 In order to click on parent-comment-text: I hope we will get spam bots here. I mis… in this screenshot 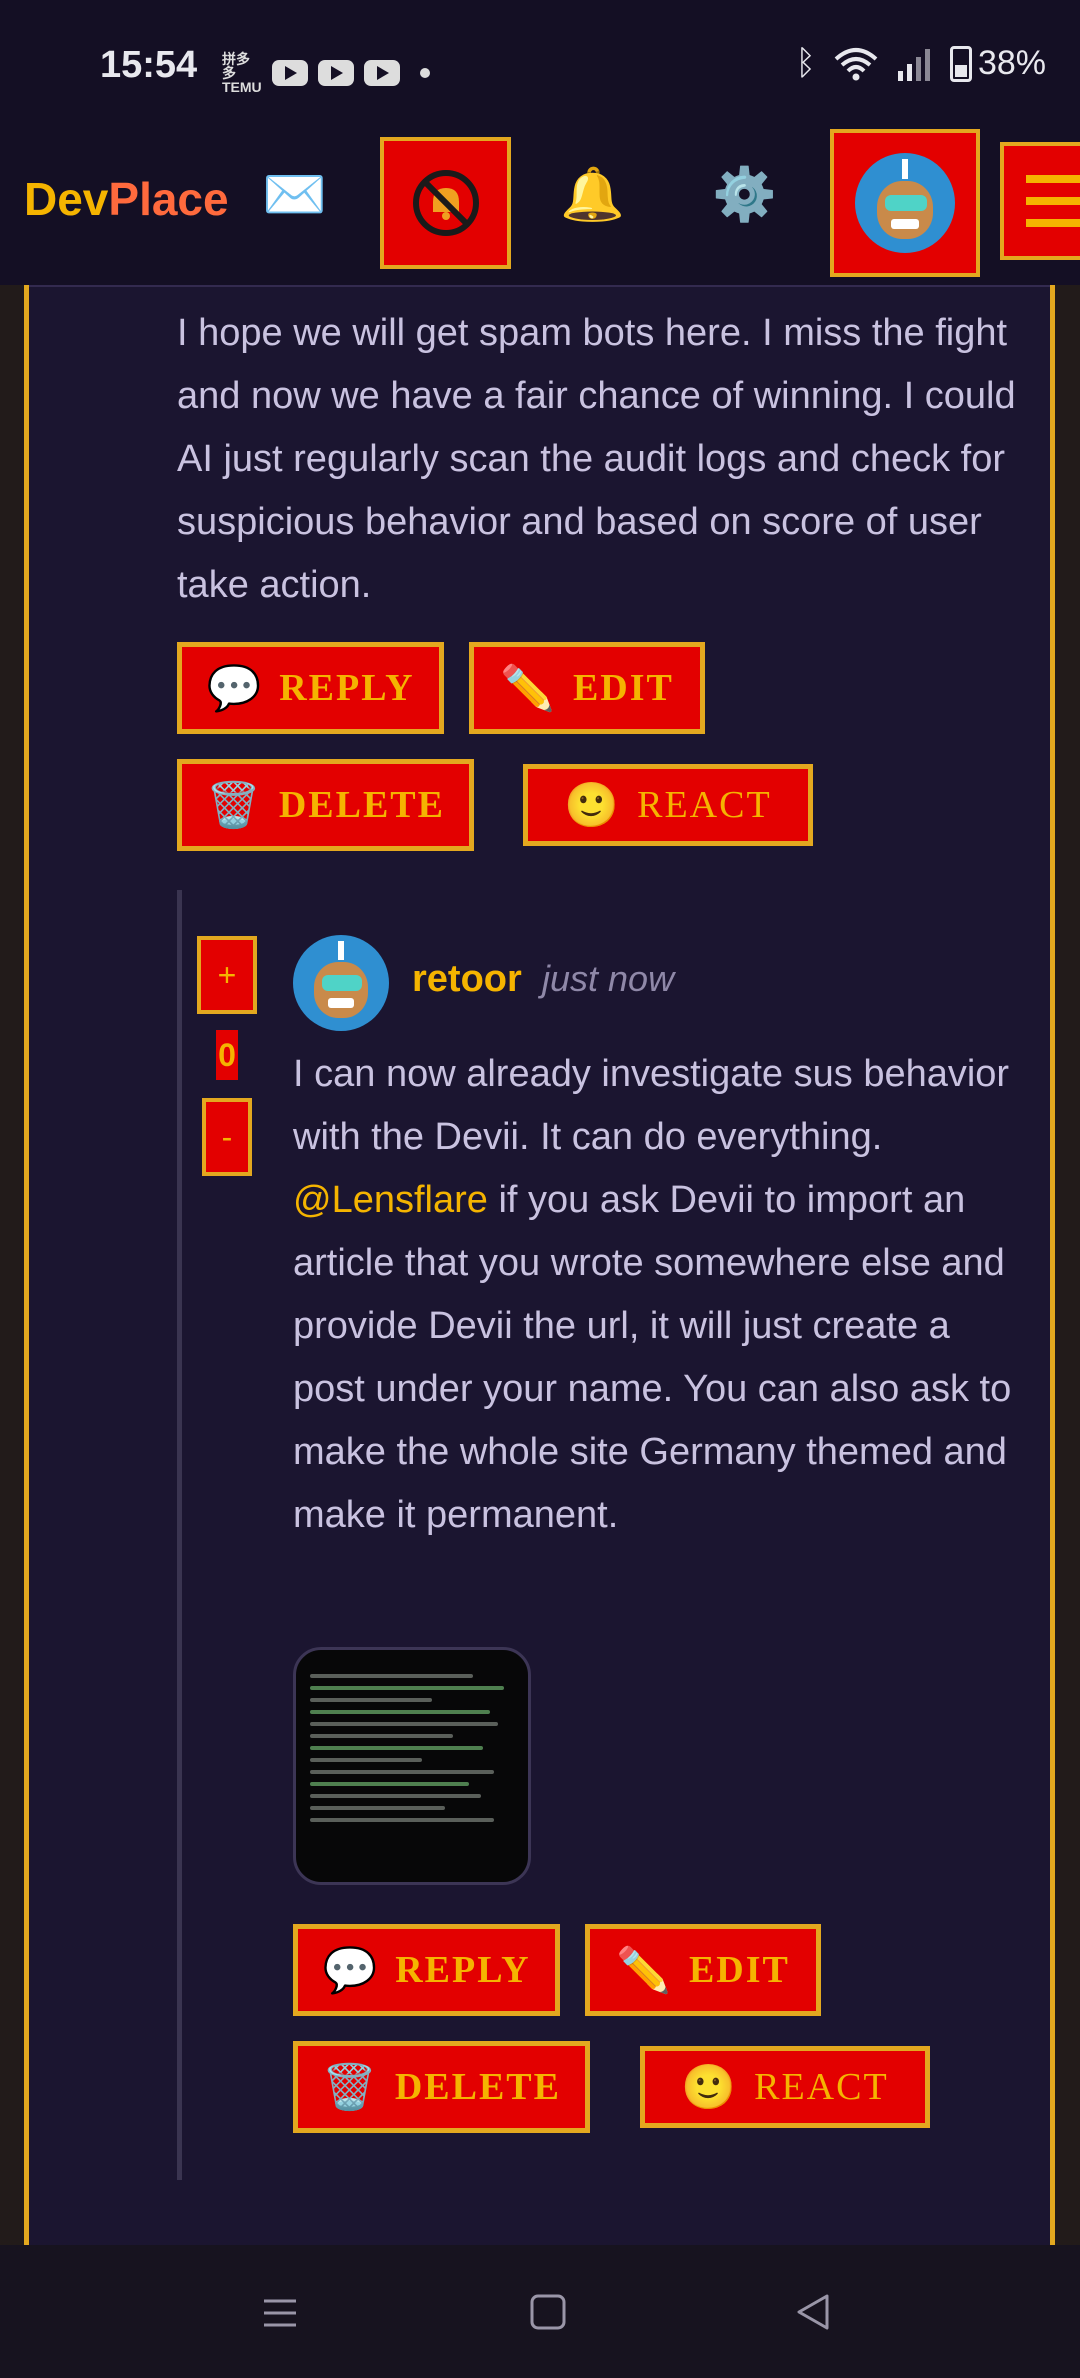, I will do `click(596, 459)`.